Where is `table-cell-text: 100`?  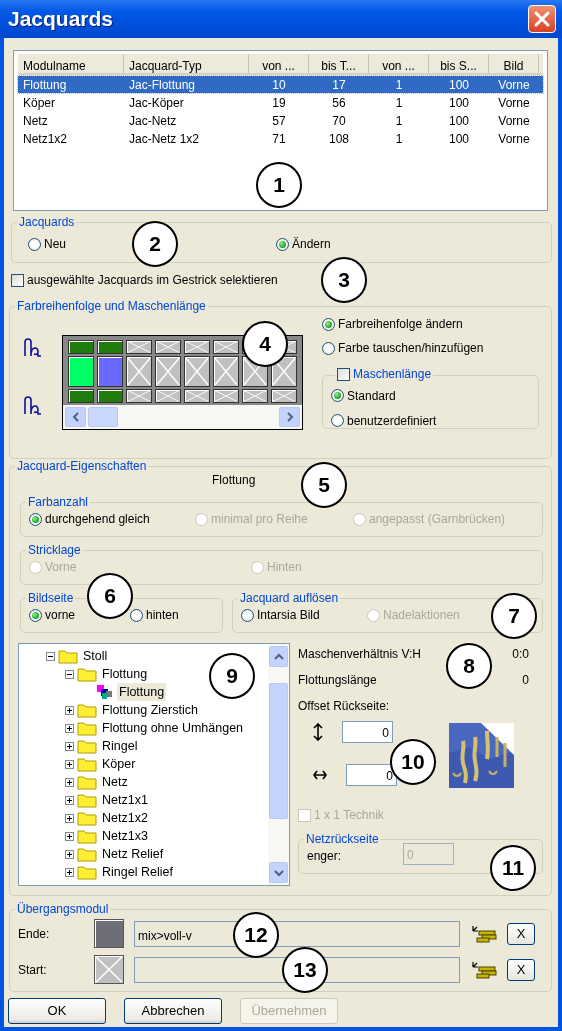 table-cell-text: 100 is located at coordinates (459, 121).